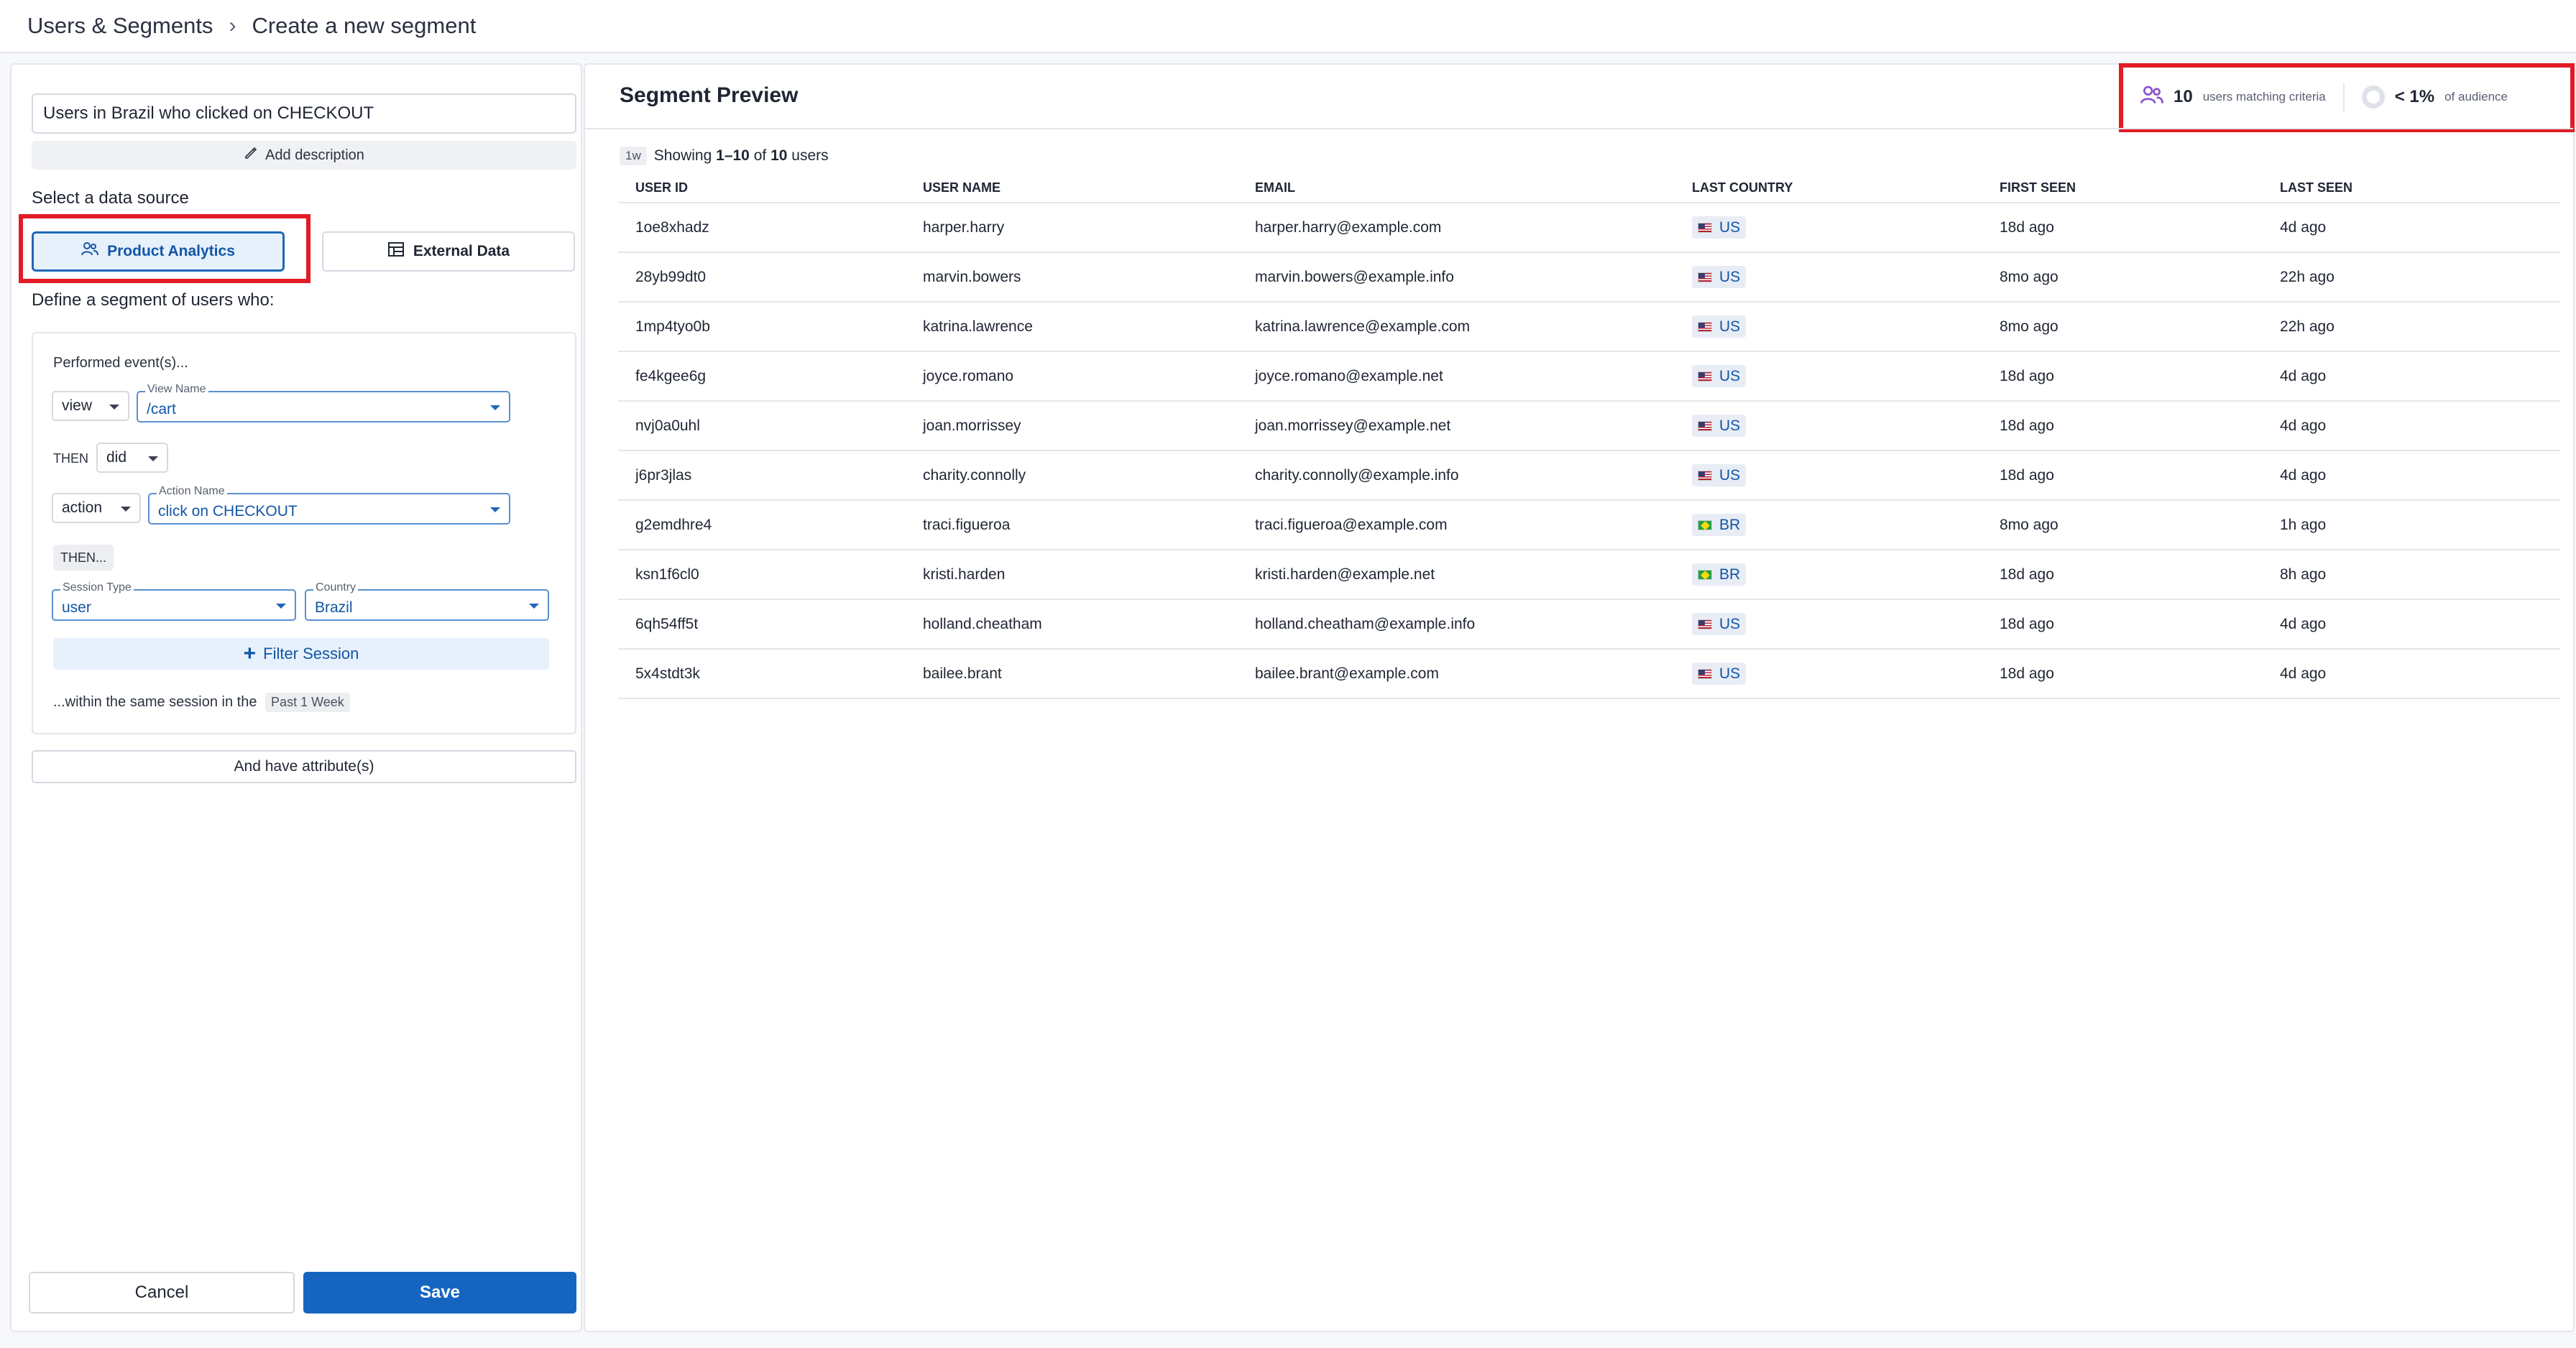 The width and height of the screenshot is (2576, 1348). Describe the element at coordinates (323, 403) in the screenshot. I see `view-name-select: View Name /cart` at that location.